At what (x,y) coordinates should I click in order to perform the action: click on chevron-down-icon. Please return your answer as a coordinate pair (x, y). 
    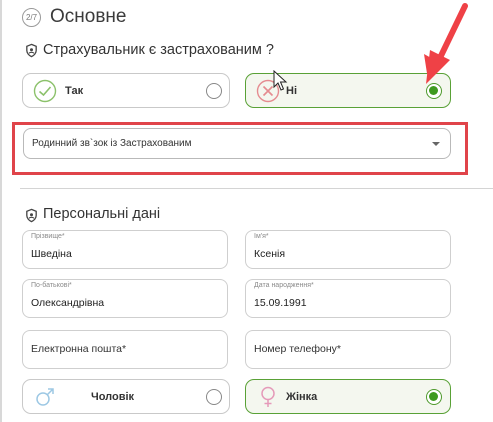
    Looking at the image, I should click on (436, 144).